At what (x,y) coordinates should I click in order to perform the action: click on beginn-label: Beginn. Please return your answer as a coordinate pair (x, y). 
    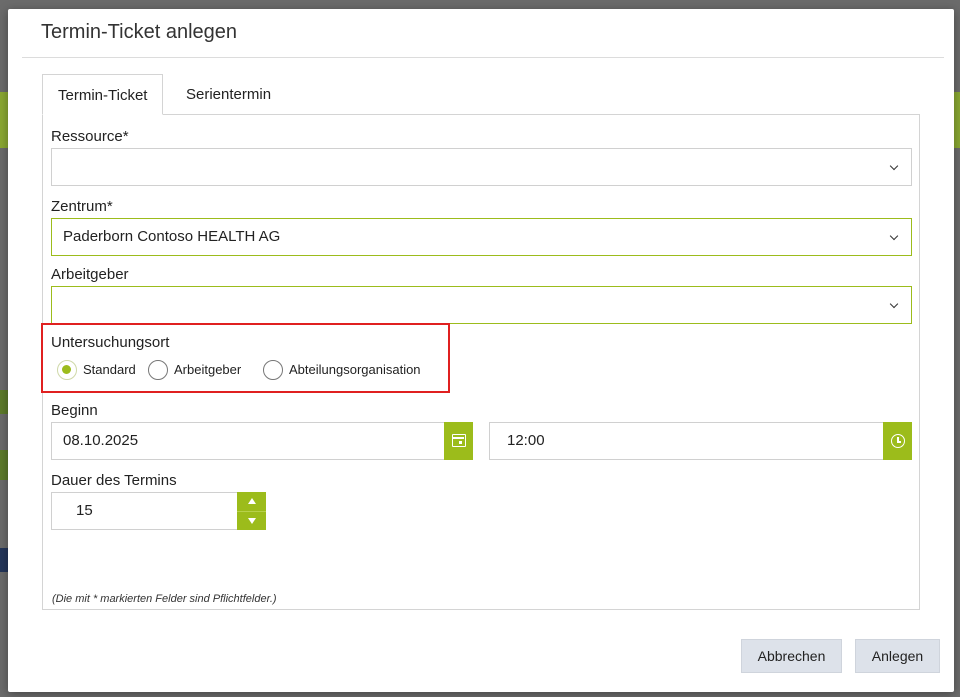
    Looking at the image, I should click on (74, 410).